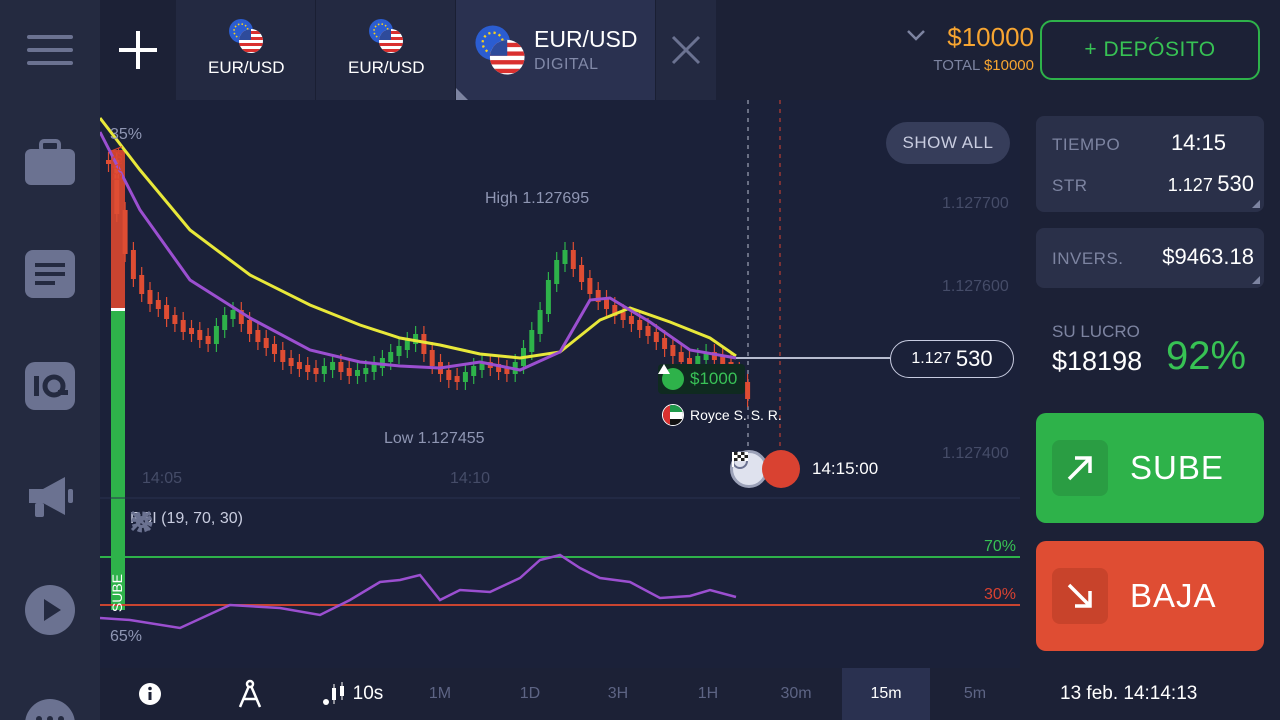  What do you see at coordinates (1208, 256) in the screenshot?
I see `investment-value: $9463.18` at bounding box center [1208, 256].